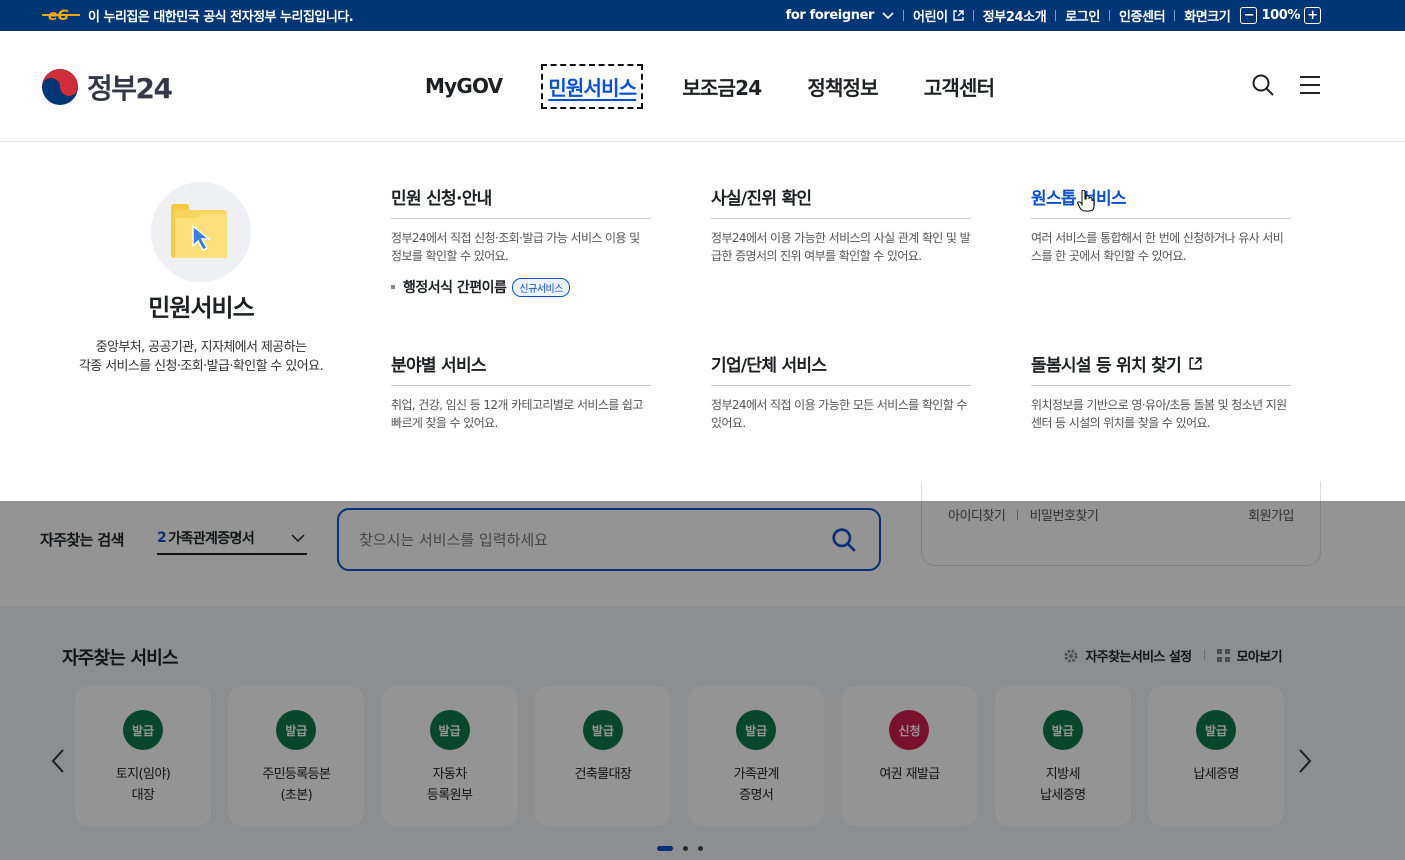  I want to click on menu-title-apply-guide: 민원 신청·안내, so click(521, 201).